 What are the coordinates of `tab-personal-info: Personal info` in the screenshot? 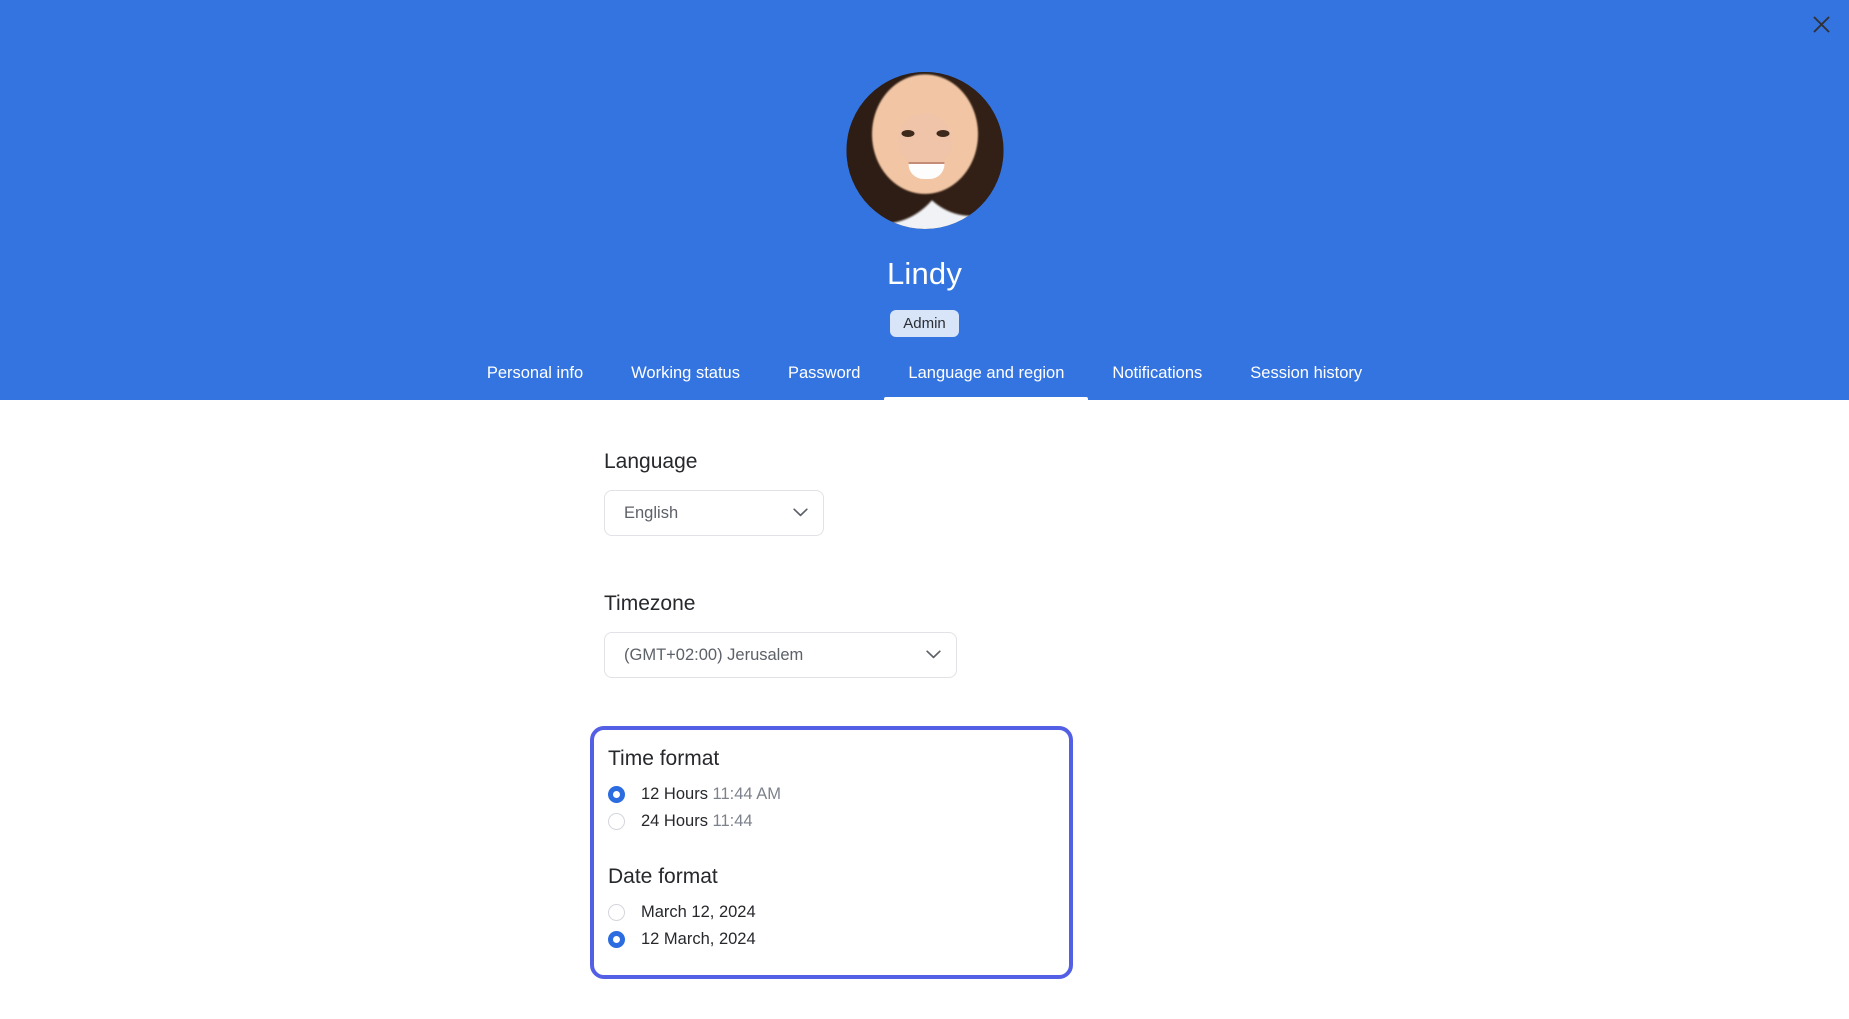 It's located at (535, 376).